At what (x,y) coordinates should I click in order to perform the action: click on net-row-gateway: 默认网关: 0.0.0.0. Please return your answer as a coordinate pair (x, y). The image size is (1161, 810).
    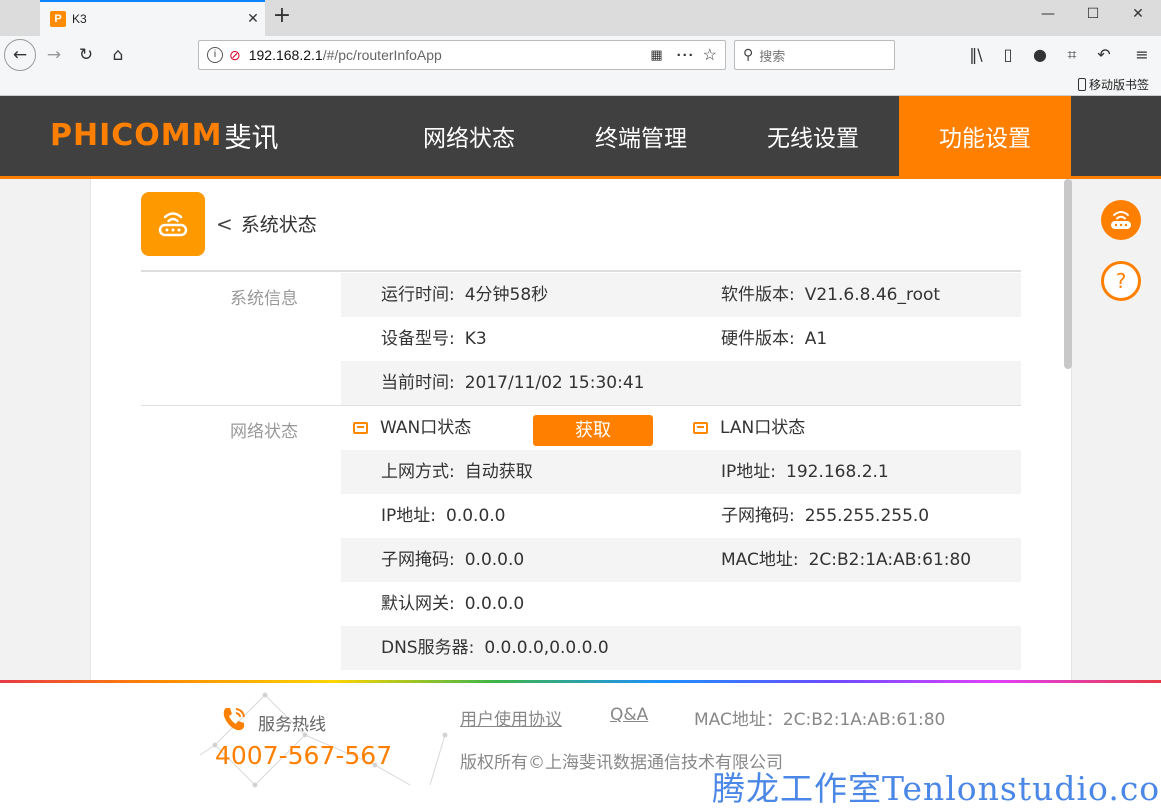
    Looking at the image, I should click on (681, 604).